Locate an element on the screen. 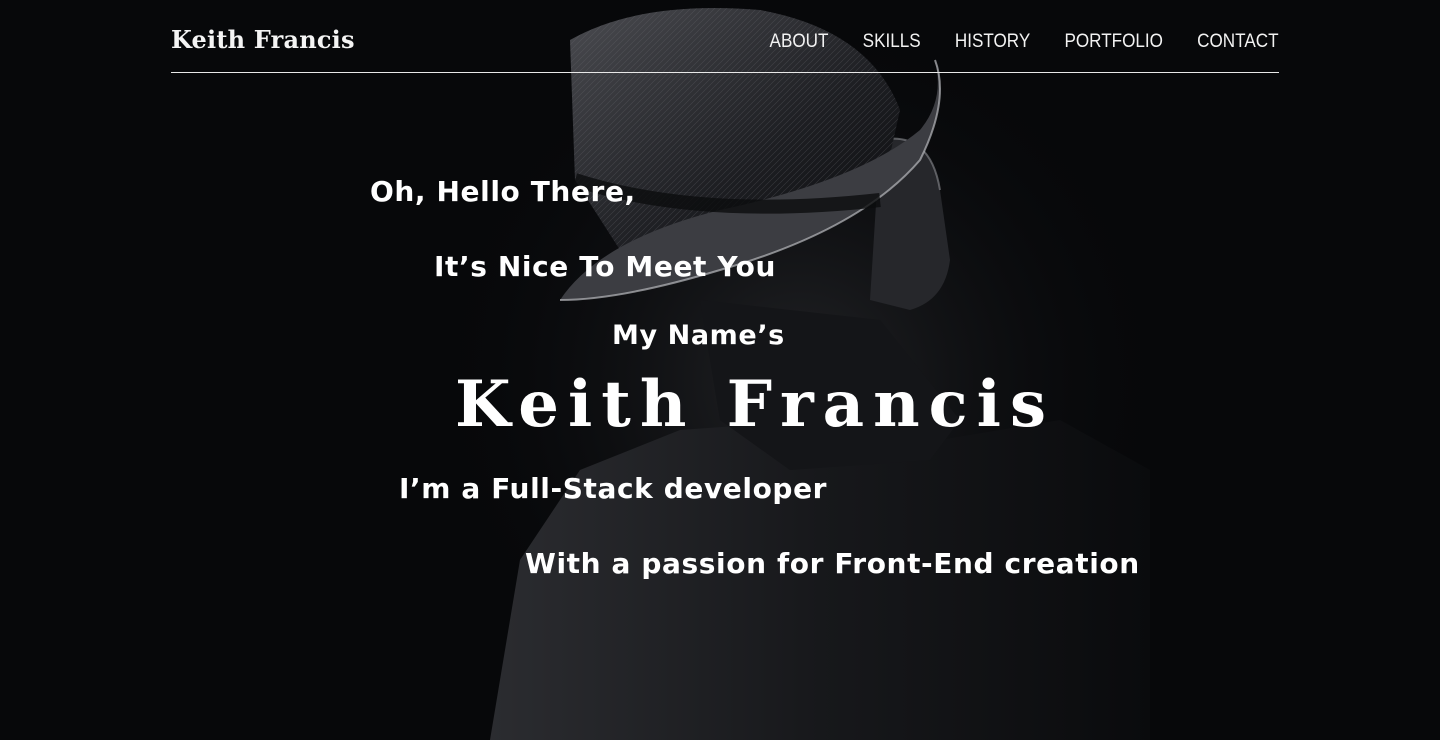 The image size is (1440, 740). hero-my-name-label: My Name’s is located at coordinates (698, 335).